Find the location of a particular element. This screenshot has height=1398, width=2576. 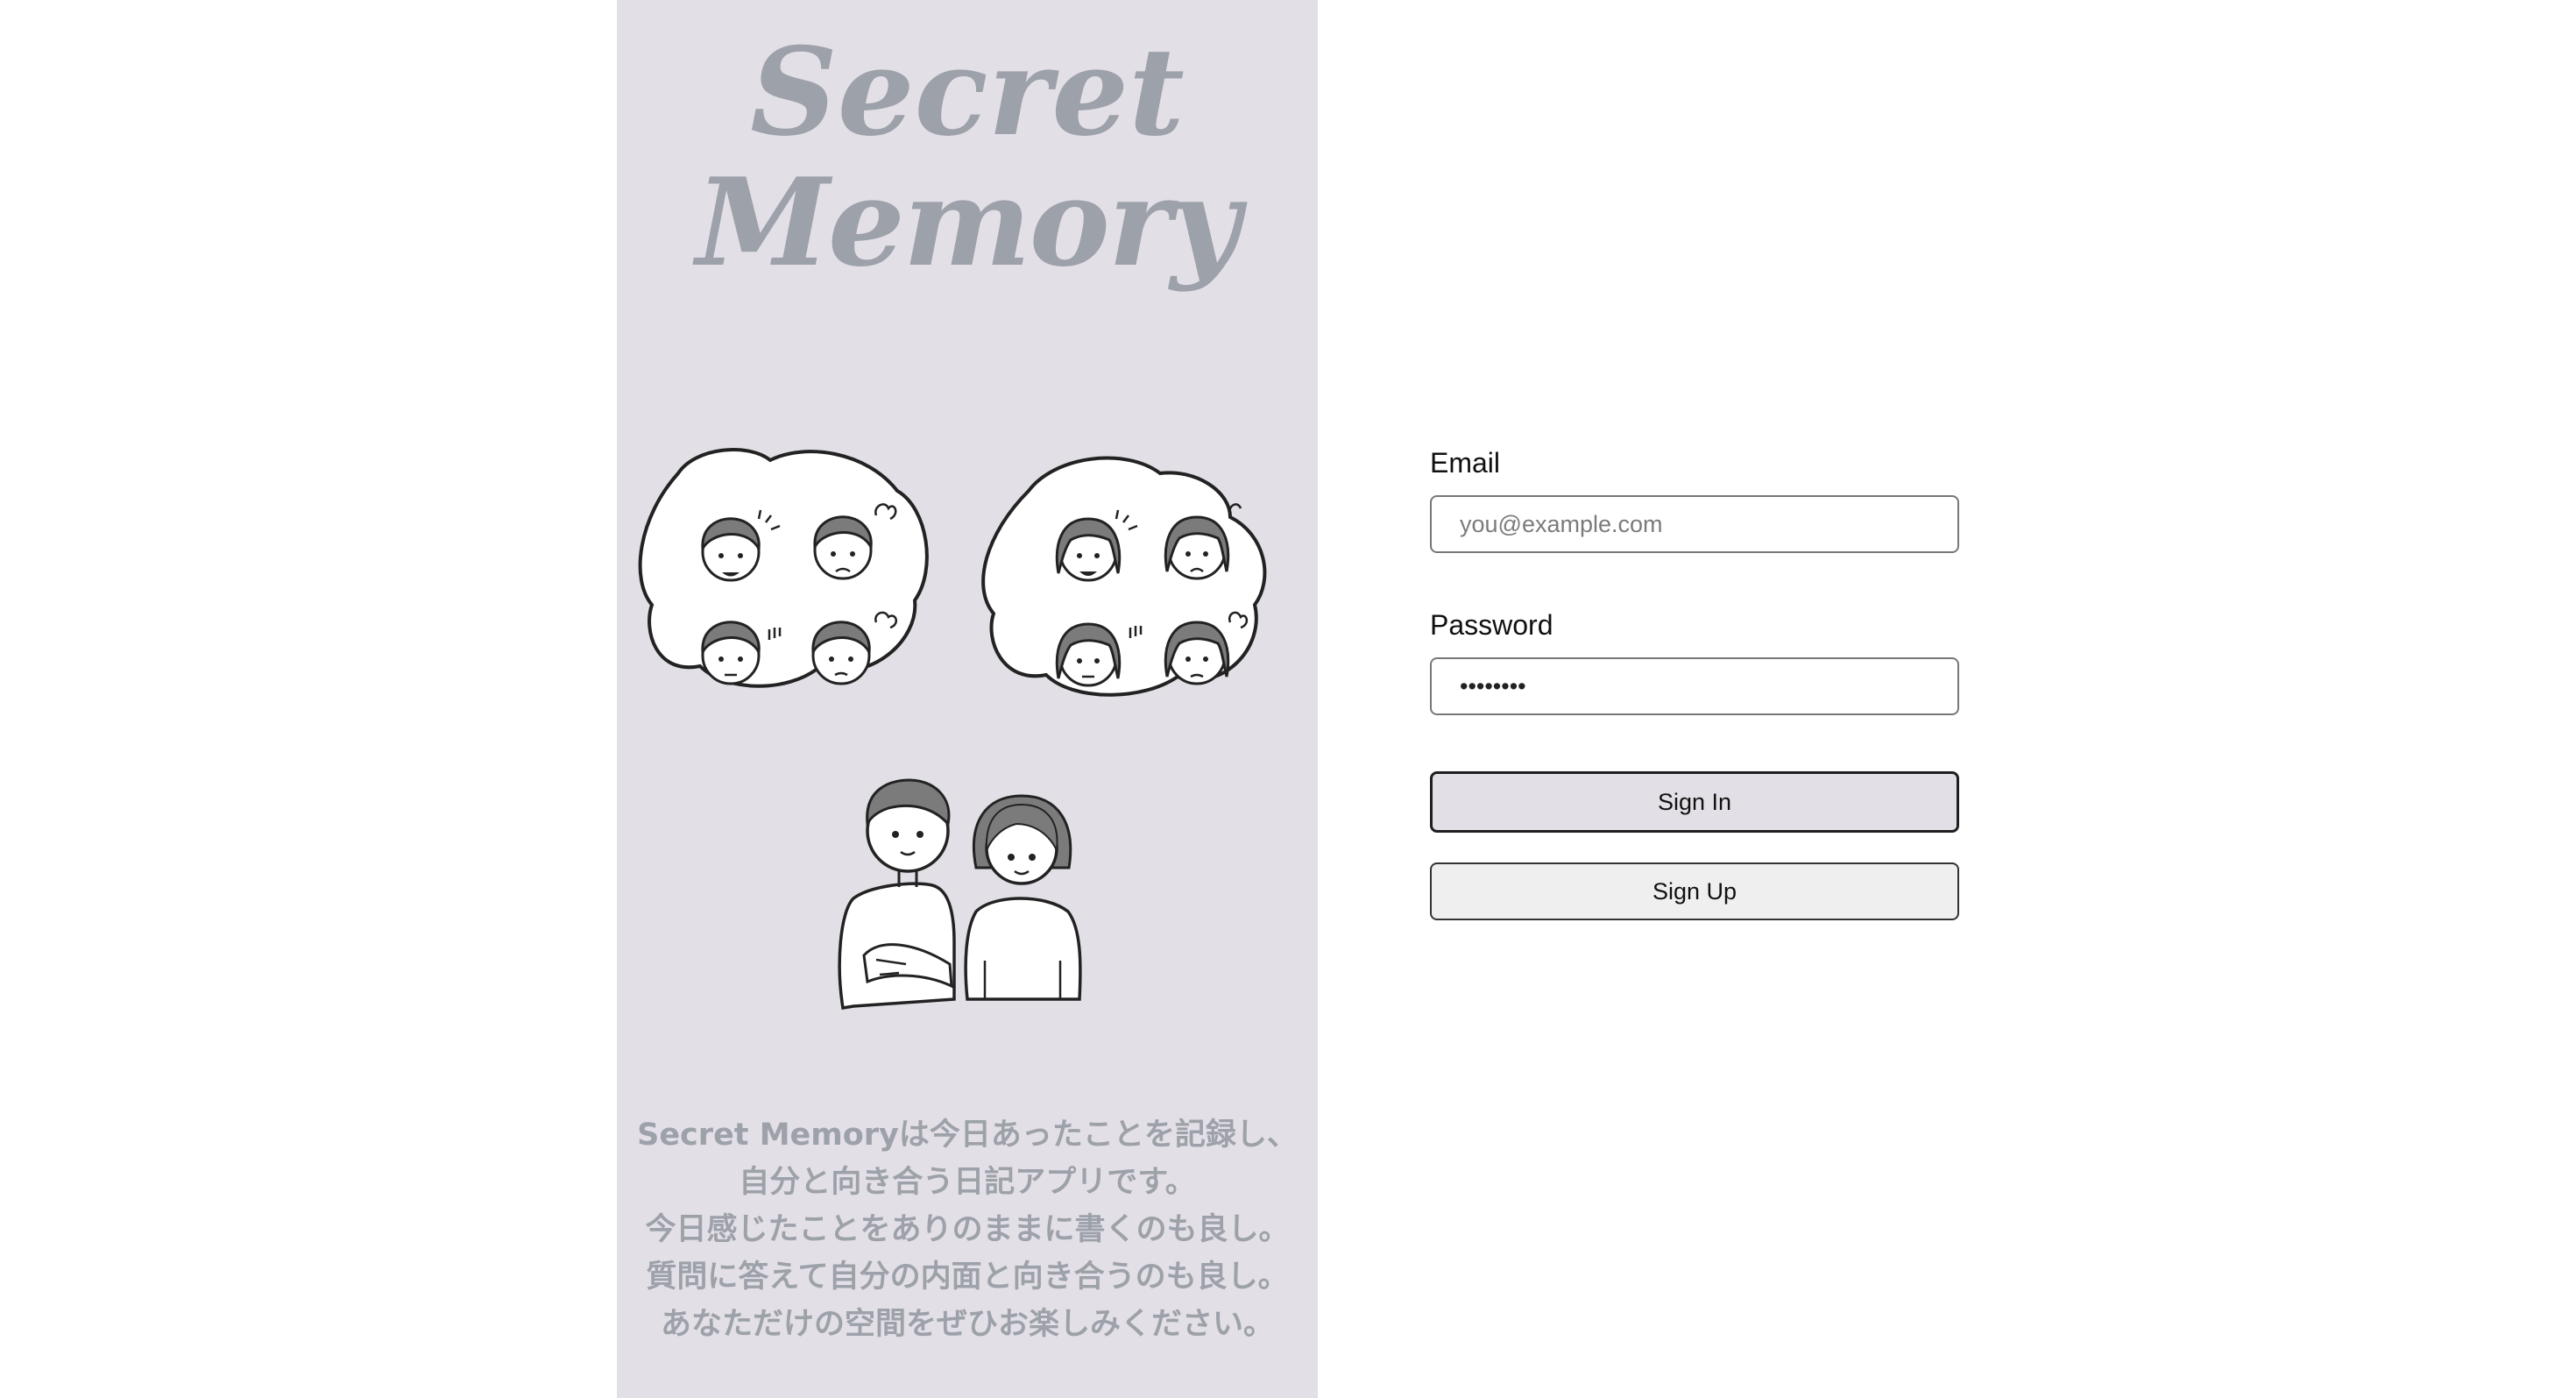

description-line: Secret Memoryは今日あったことを記録し、 is located at coordinates (967, 1135).